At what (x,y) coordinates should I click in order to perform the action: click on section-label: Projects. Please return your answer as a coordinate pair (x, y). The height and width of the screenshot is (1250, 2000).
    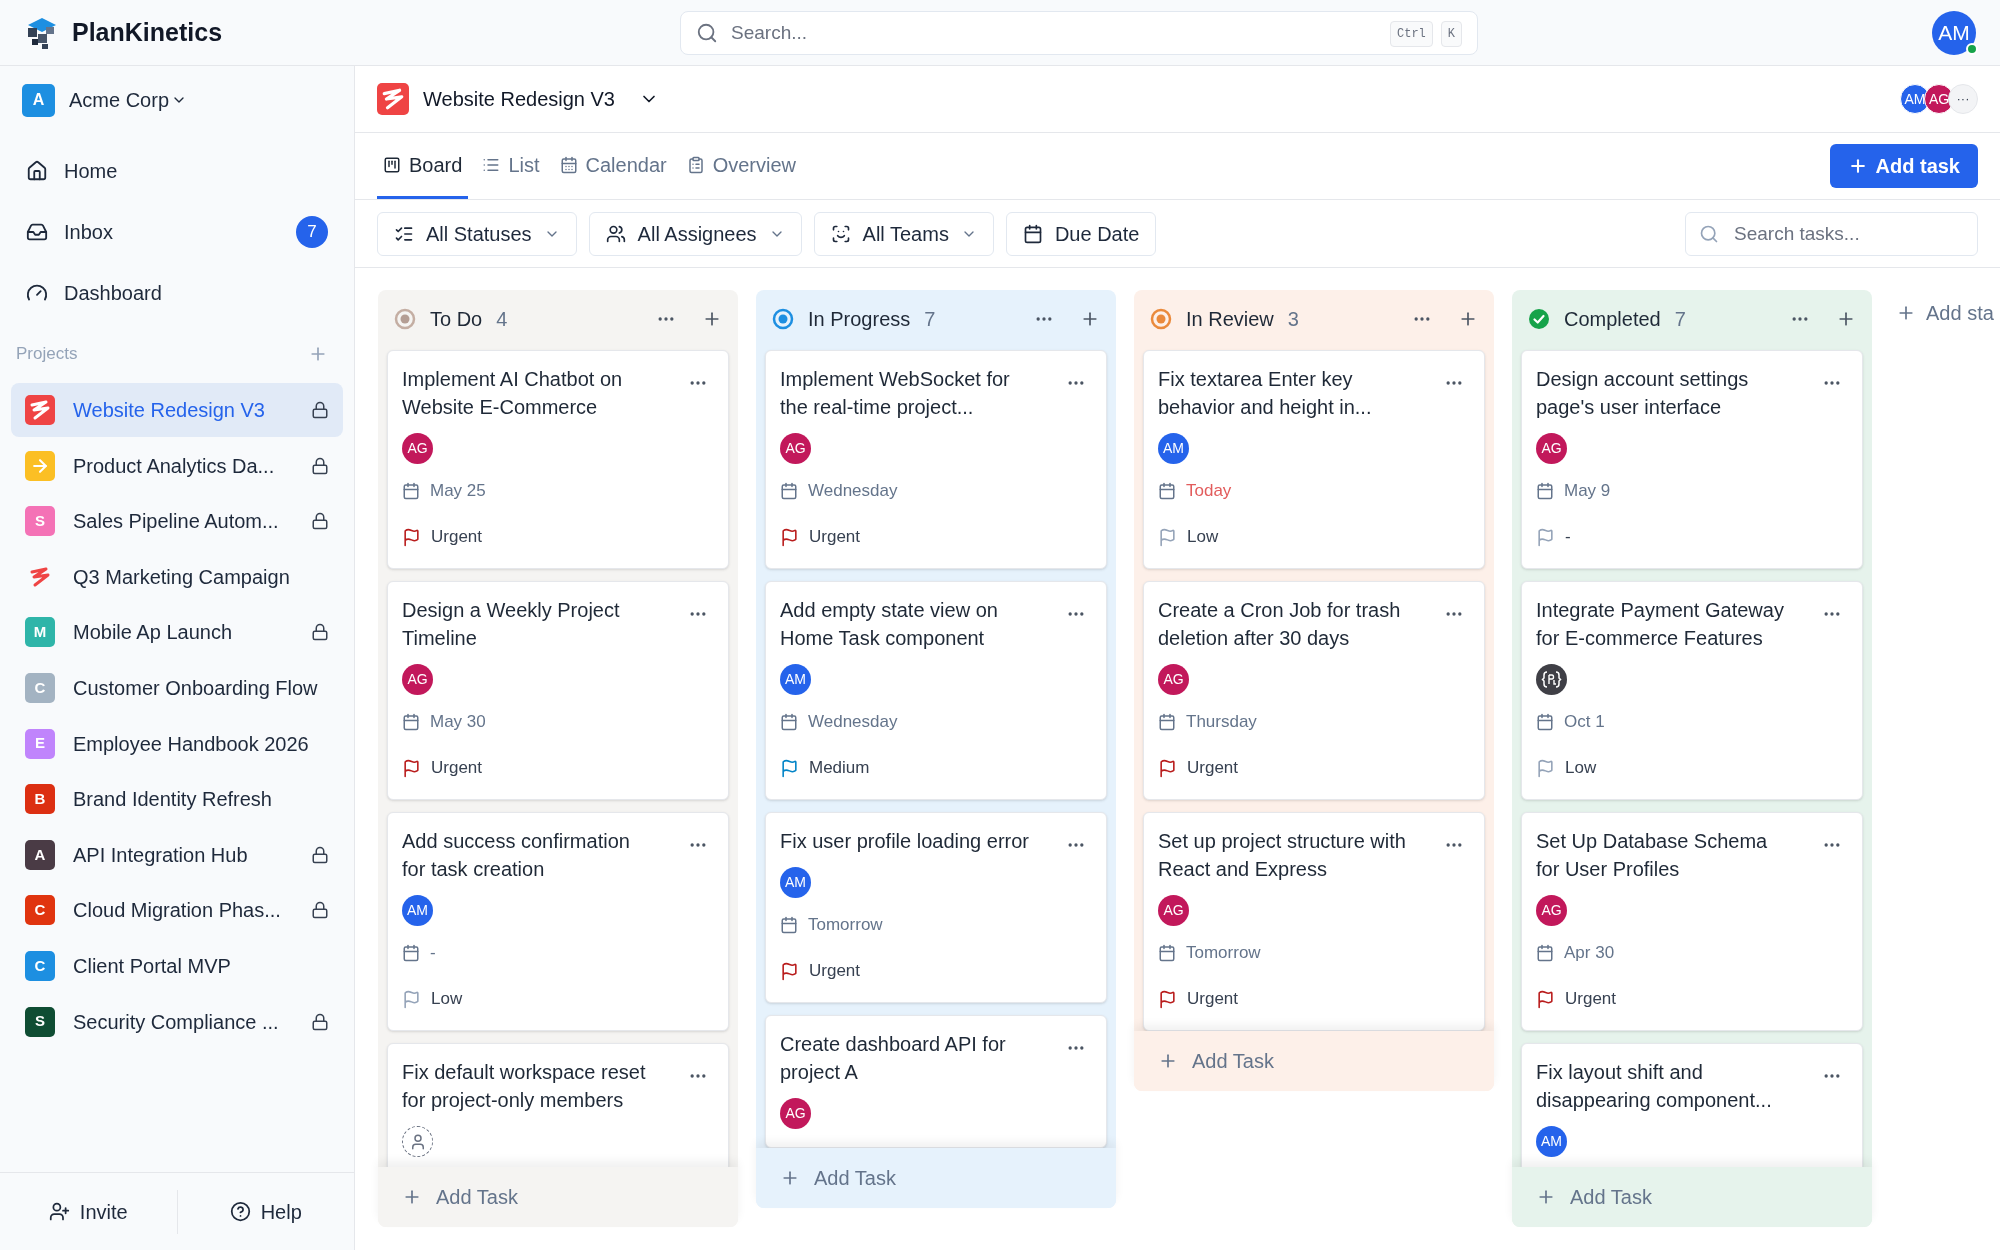
    Looking at the image, I should click on (47, 354).